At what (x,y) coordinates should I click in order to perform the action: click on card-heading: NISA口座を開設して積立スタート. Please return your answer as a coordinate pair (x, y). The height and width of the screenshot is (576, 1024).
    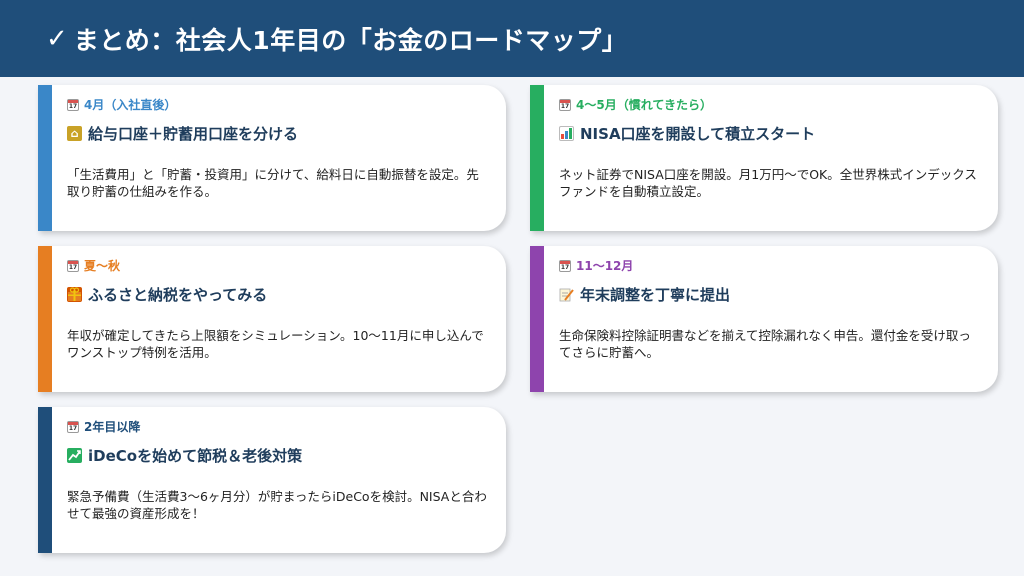
    Looking at the image, I should click on (687, 133).